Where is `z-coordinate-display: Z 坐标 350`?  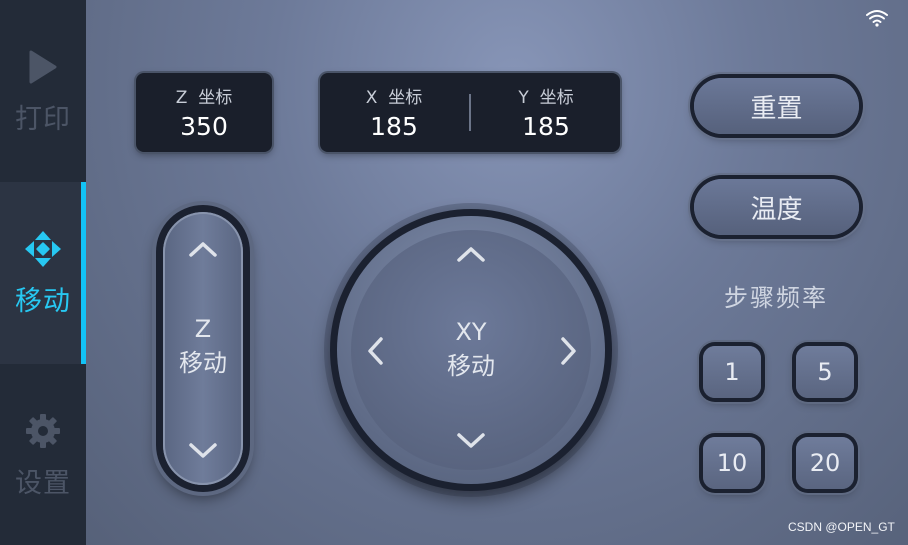
z-coordinate-display: Z 坐标 350 is located at coordinates (204, 112).